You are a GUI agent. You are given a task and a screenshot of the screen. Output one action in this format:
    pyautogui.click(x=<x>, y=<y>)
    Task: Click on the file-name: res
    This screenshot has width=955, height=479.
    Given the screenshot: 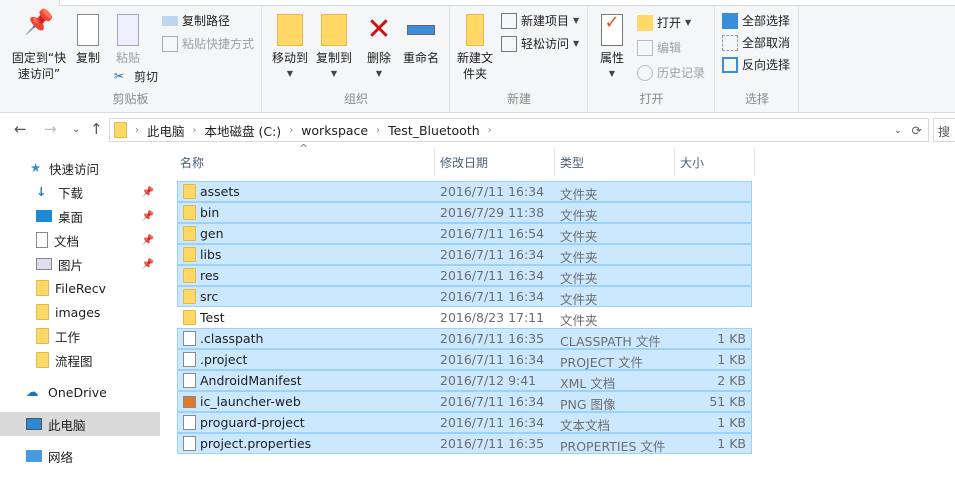 What is the action you would take?
    pyautogui.click(x=210, y=275)
    